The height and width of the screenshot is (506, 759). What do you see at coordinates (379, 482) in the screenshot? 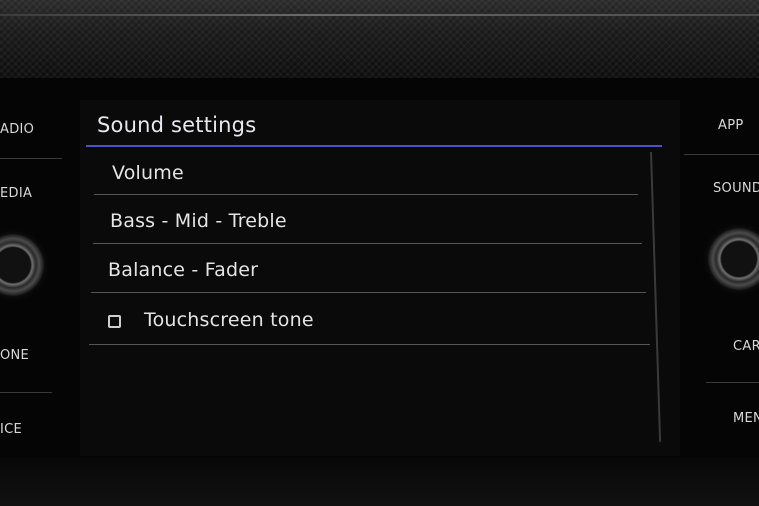
I see `dashboard-lower-trim` at bounding box center [379, 482].